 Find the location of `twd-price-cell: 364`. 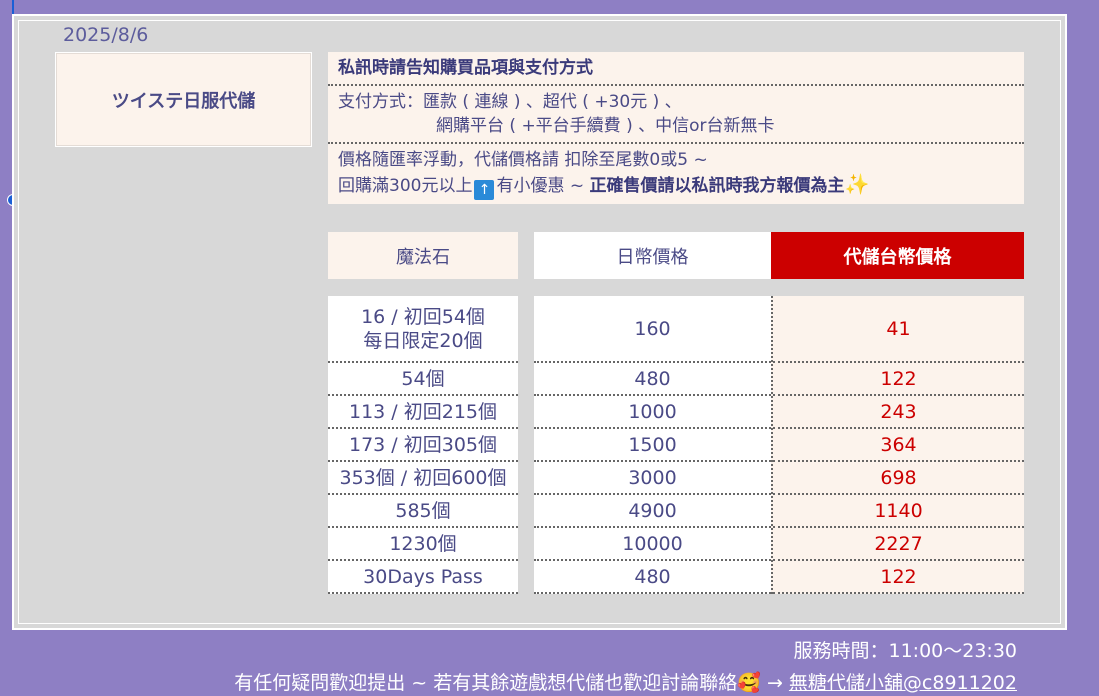

twd-price-cell: 364 is located at coordinates (898, 445).